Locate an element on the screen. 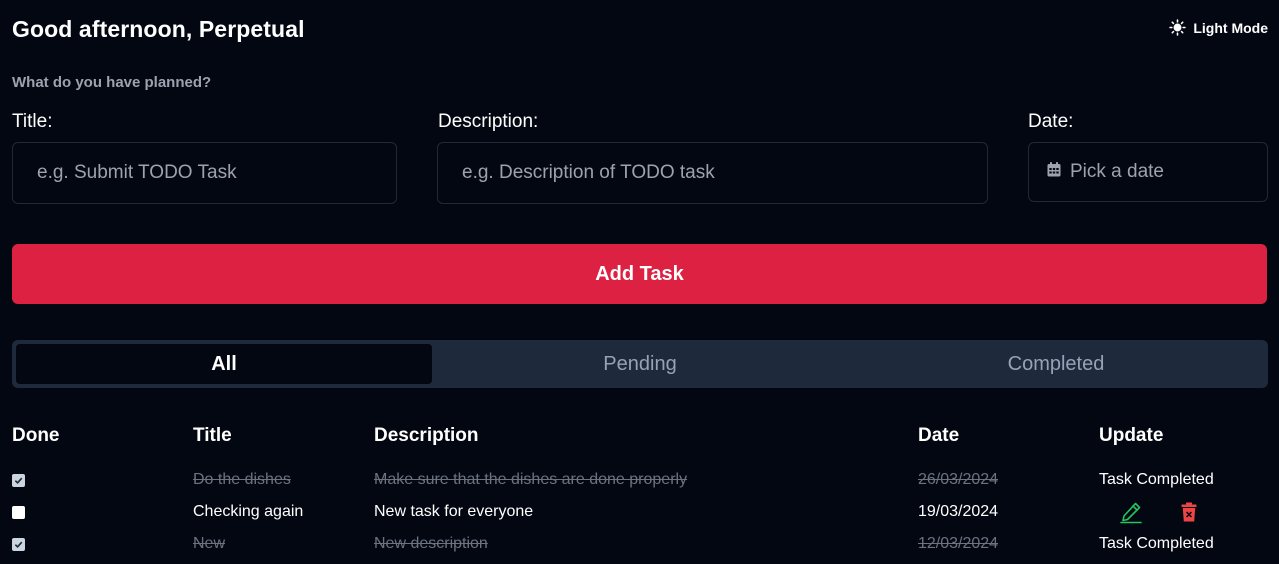  form-prompt: What do you have planned? is located at coordinates (112, 82).